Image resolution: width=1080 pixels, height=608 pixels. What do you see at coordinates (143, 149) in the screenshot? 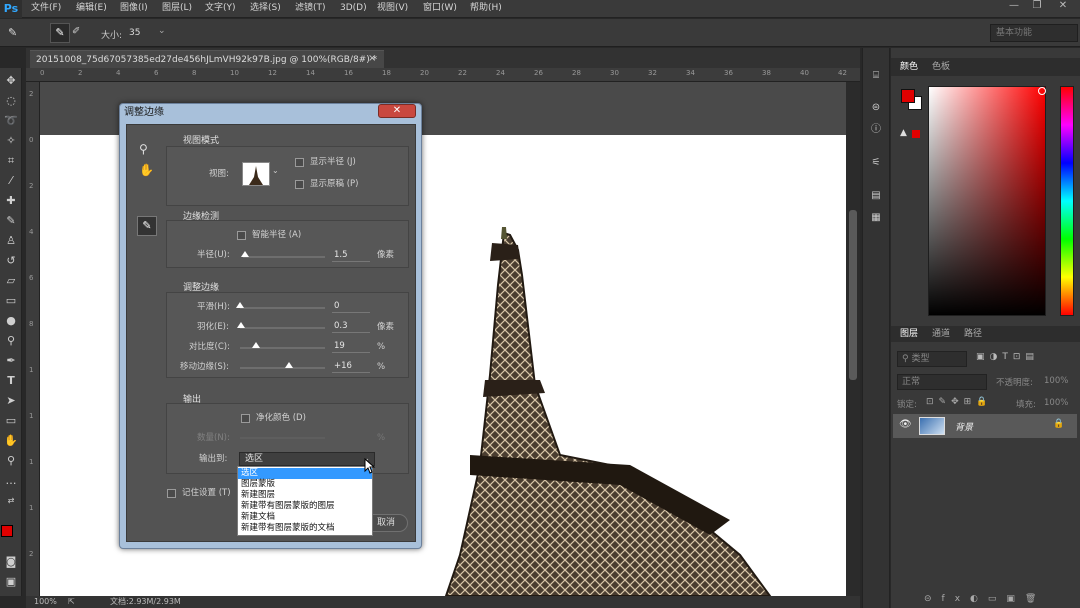
I see `dialog-zoom-tool-icon: ⚲` at bounding box center [143, 149].